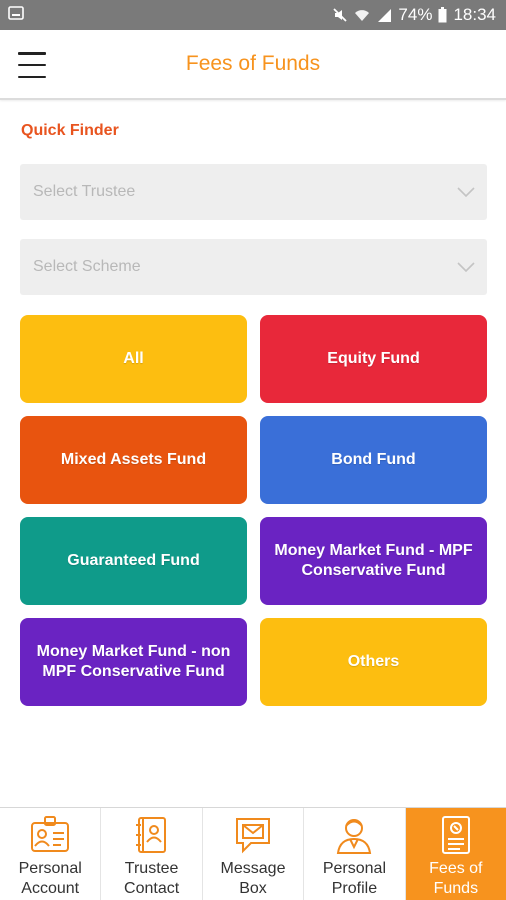 The height and width of the screenshot is (900, 506). I want to click on clock-time: 18:34, so click(474, 14).